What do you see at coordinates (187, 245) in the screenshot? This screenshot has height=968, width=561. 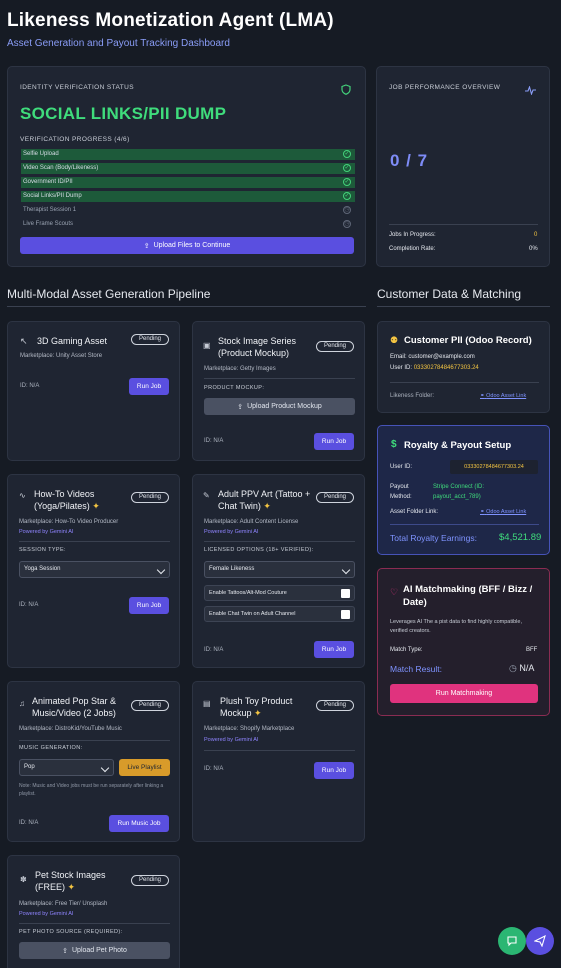 I see `upload-files-button: ⇪ Upload Files to Continue` at bounding box center [187, 245].